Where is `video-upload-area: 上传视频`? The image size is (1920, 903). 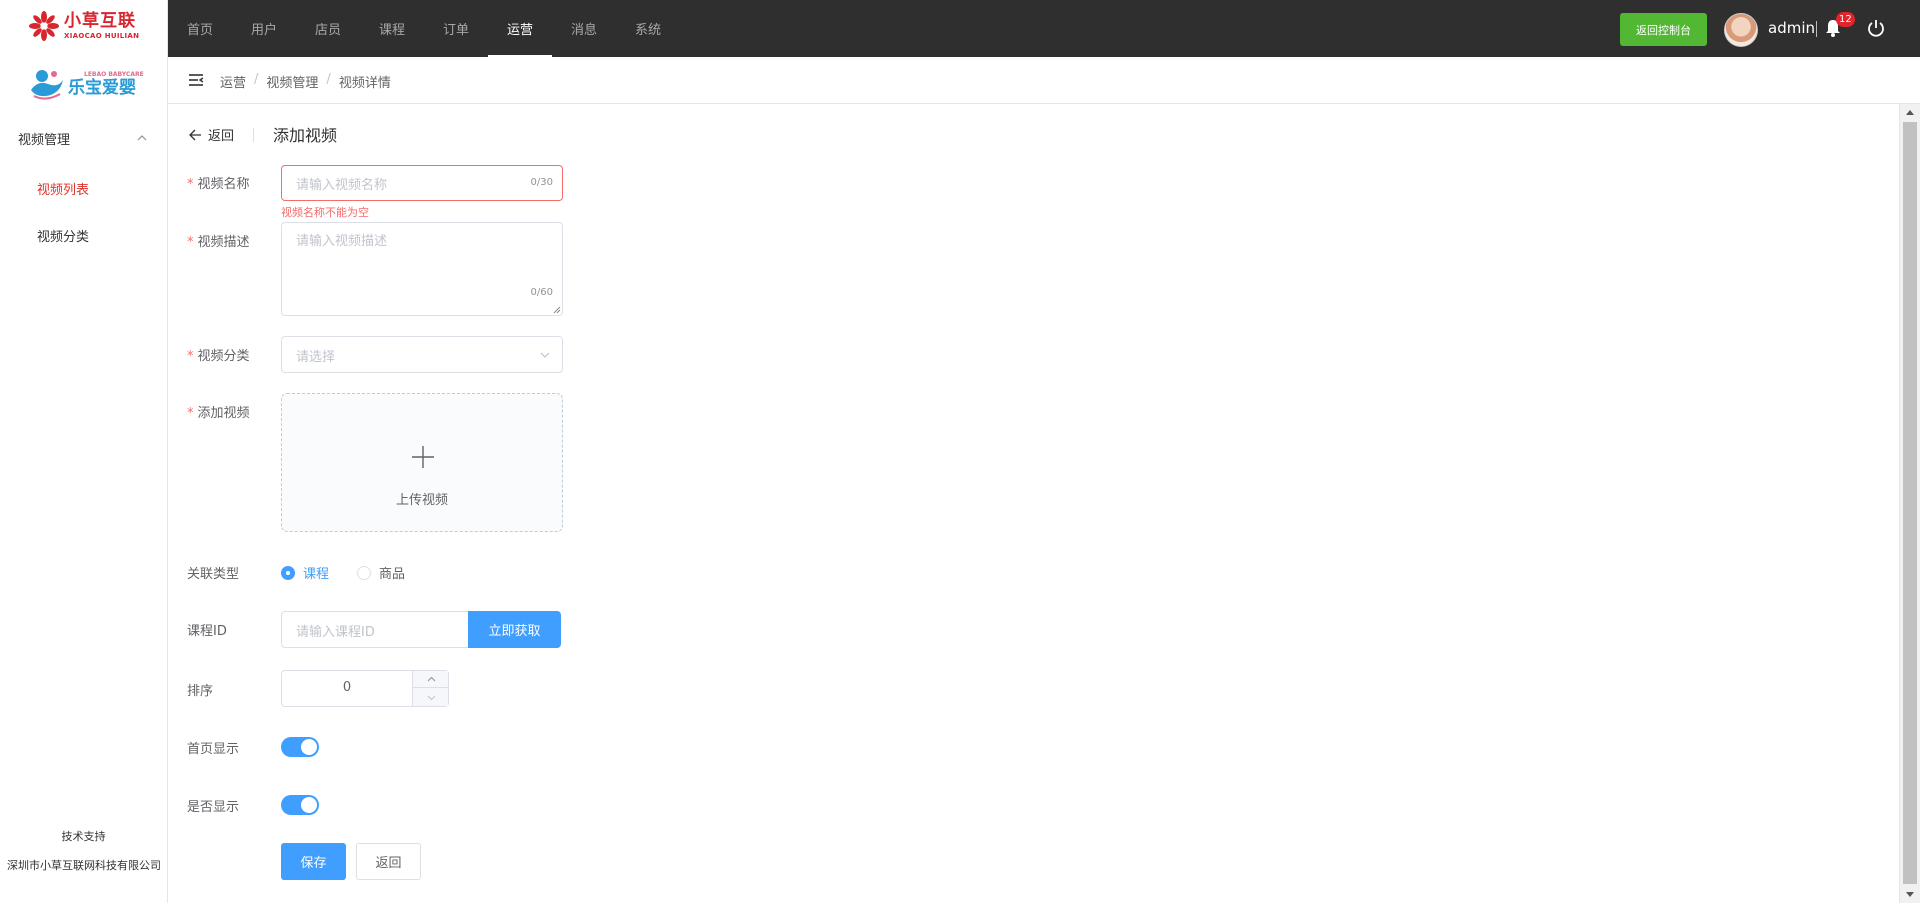
video-upload-area: 上传视频 is located at coordinates (422, 462).